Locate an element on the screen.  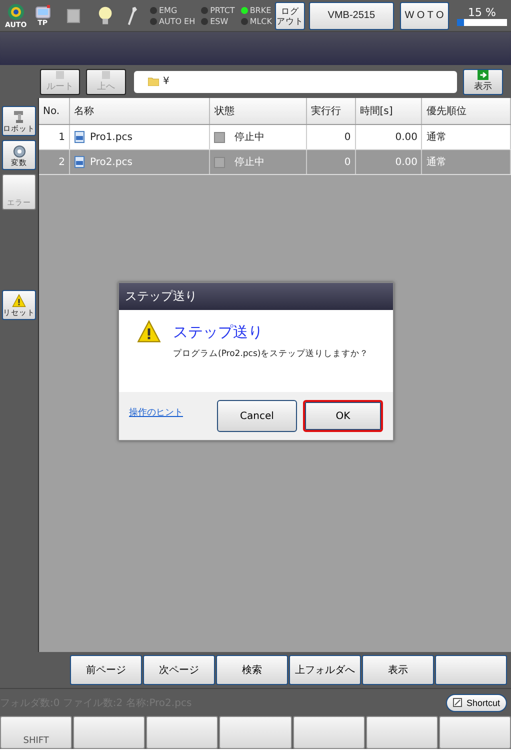
folder-icon is located at coordinates (153, 81).